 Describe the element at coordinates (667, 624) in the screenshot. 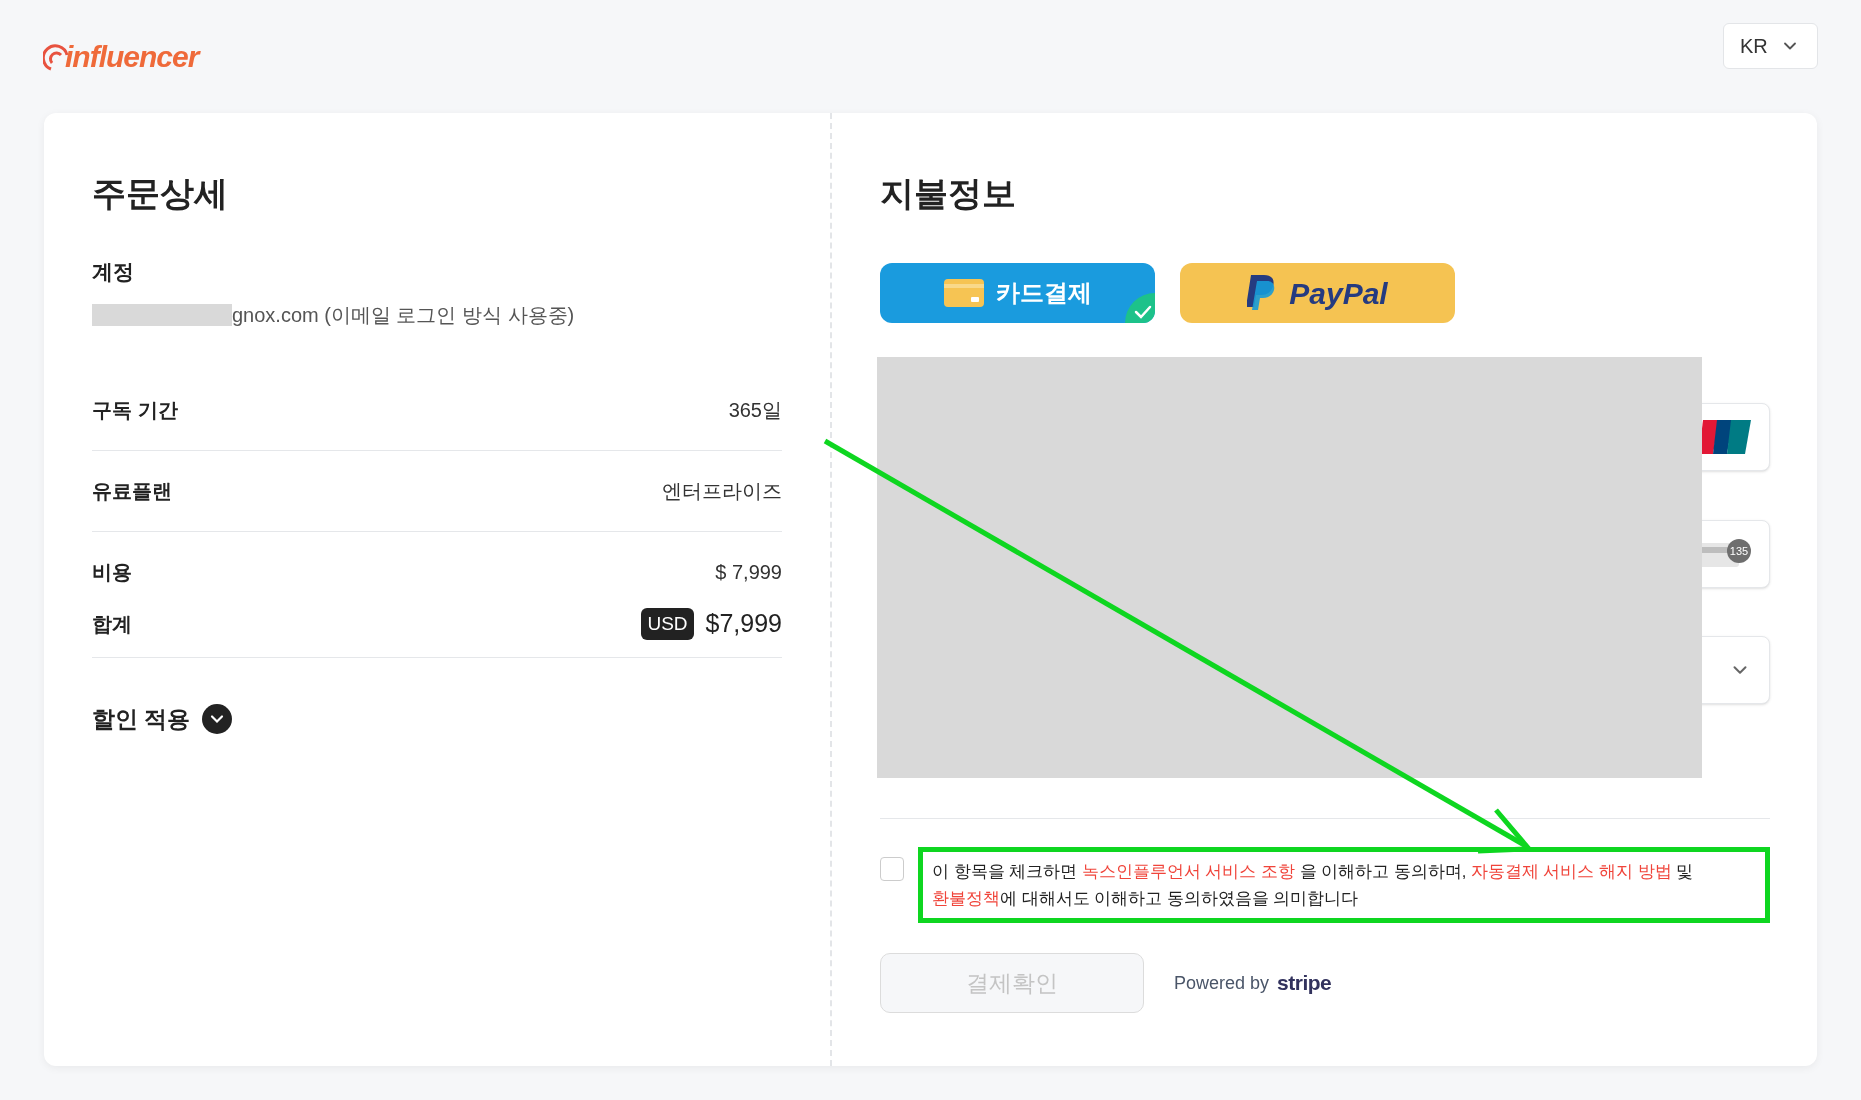

I see `currency-badge: USD` at that location.